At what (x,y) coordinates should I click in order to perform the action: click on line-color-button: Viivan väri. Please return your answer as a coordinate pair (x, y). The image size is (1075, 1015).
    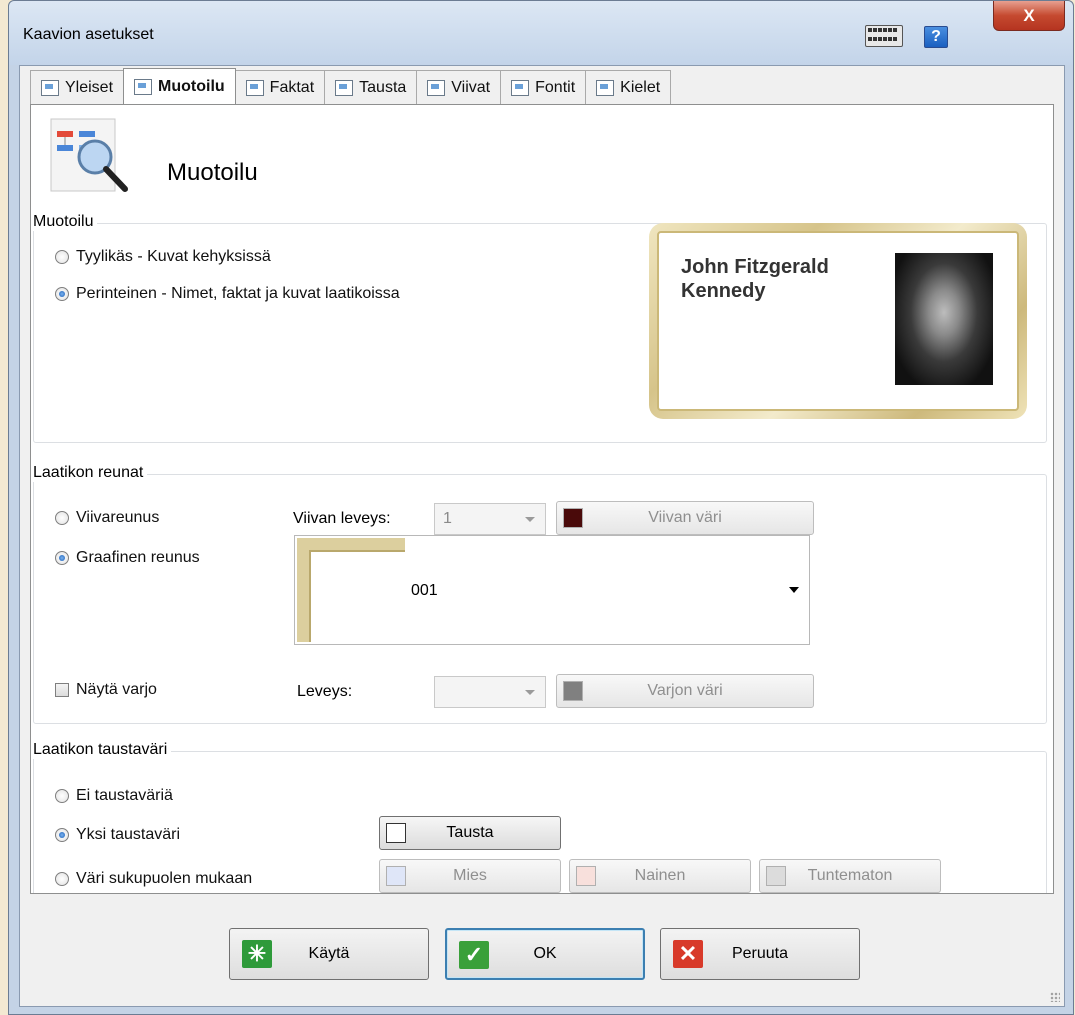
    Looking at the image, I should click on (685, 518).